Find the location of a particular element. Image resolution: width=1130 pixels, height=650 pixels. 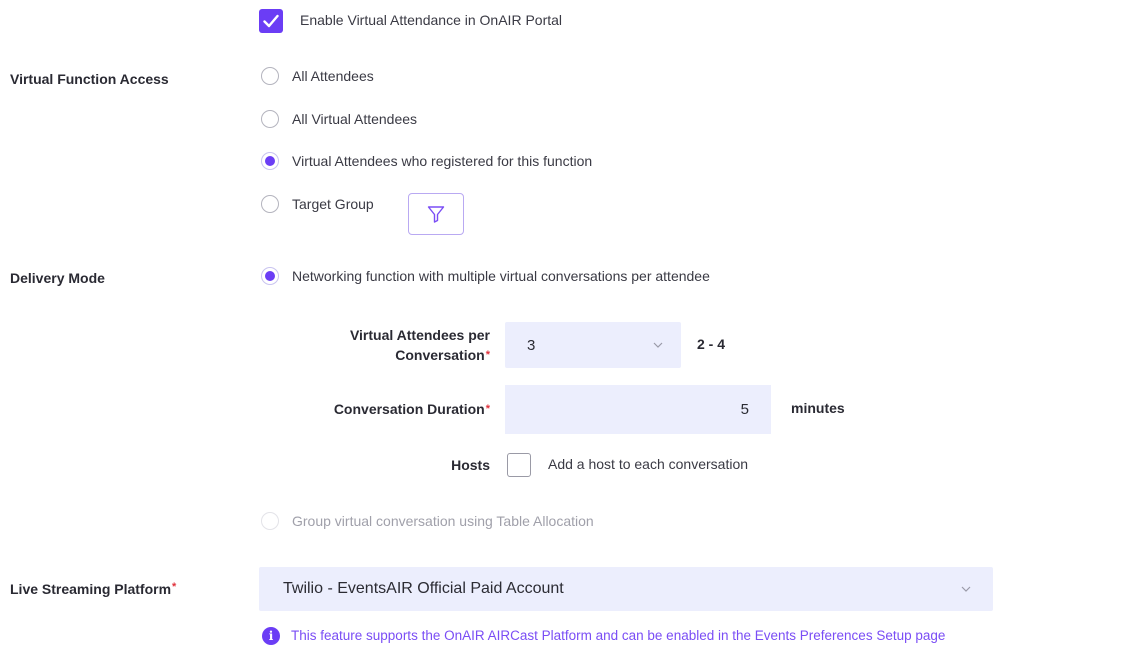

hosts-label: Hosts is located at coordinates (470, 465).